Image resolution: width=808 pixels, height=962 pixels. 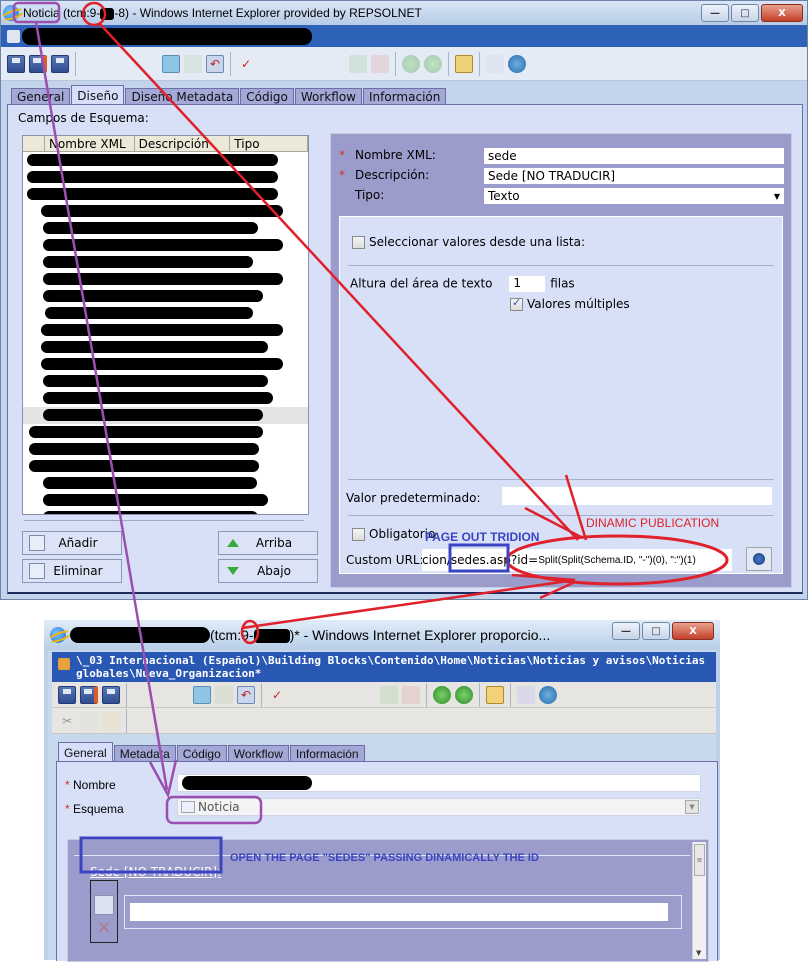 What do you see at coordinates (268, 543) in the screenshot?
I see `move-up-button: Arriba` at bounding box center [268, 543].